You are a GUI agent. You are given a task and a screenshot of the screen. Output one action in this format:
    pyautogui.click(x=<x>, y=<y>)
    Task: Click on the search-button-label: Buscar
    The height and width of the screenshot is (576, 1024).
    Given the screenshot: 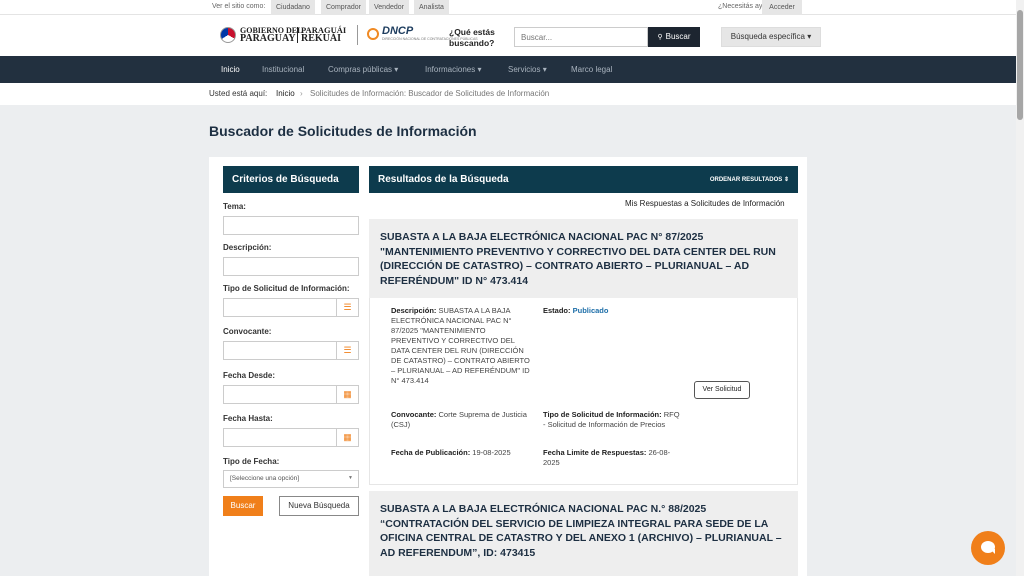 What is the action you would take?
    pyautogui.click(x=678, y=36)
    